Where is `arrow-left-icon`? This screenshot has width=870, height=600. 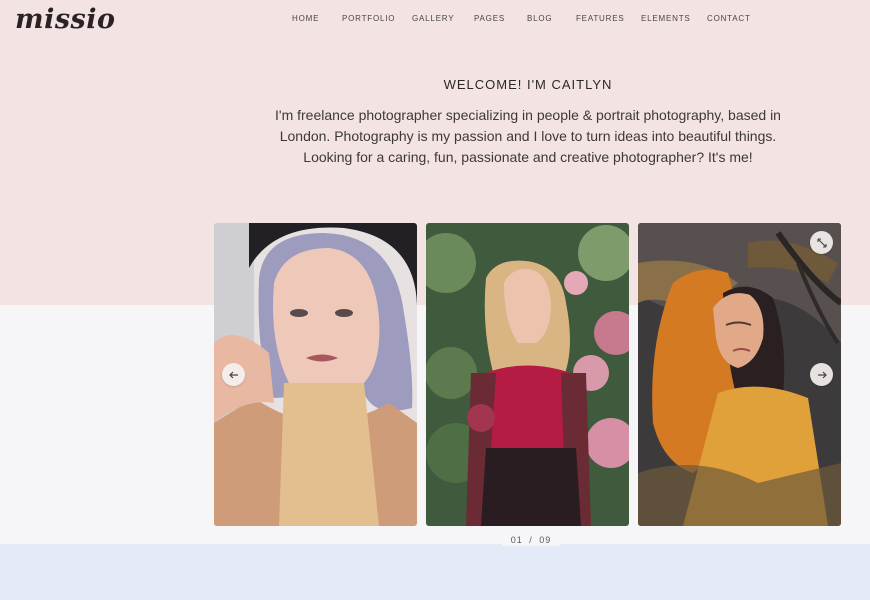 arrow-left-icon is located at coordinates (233, 374).